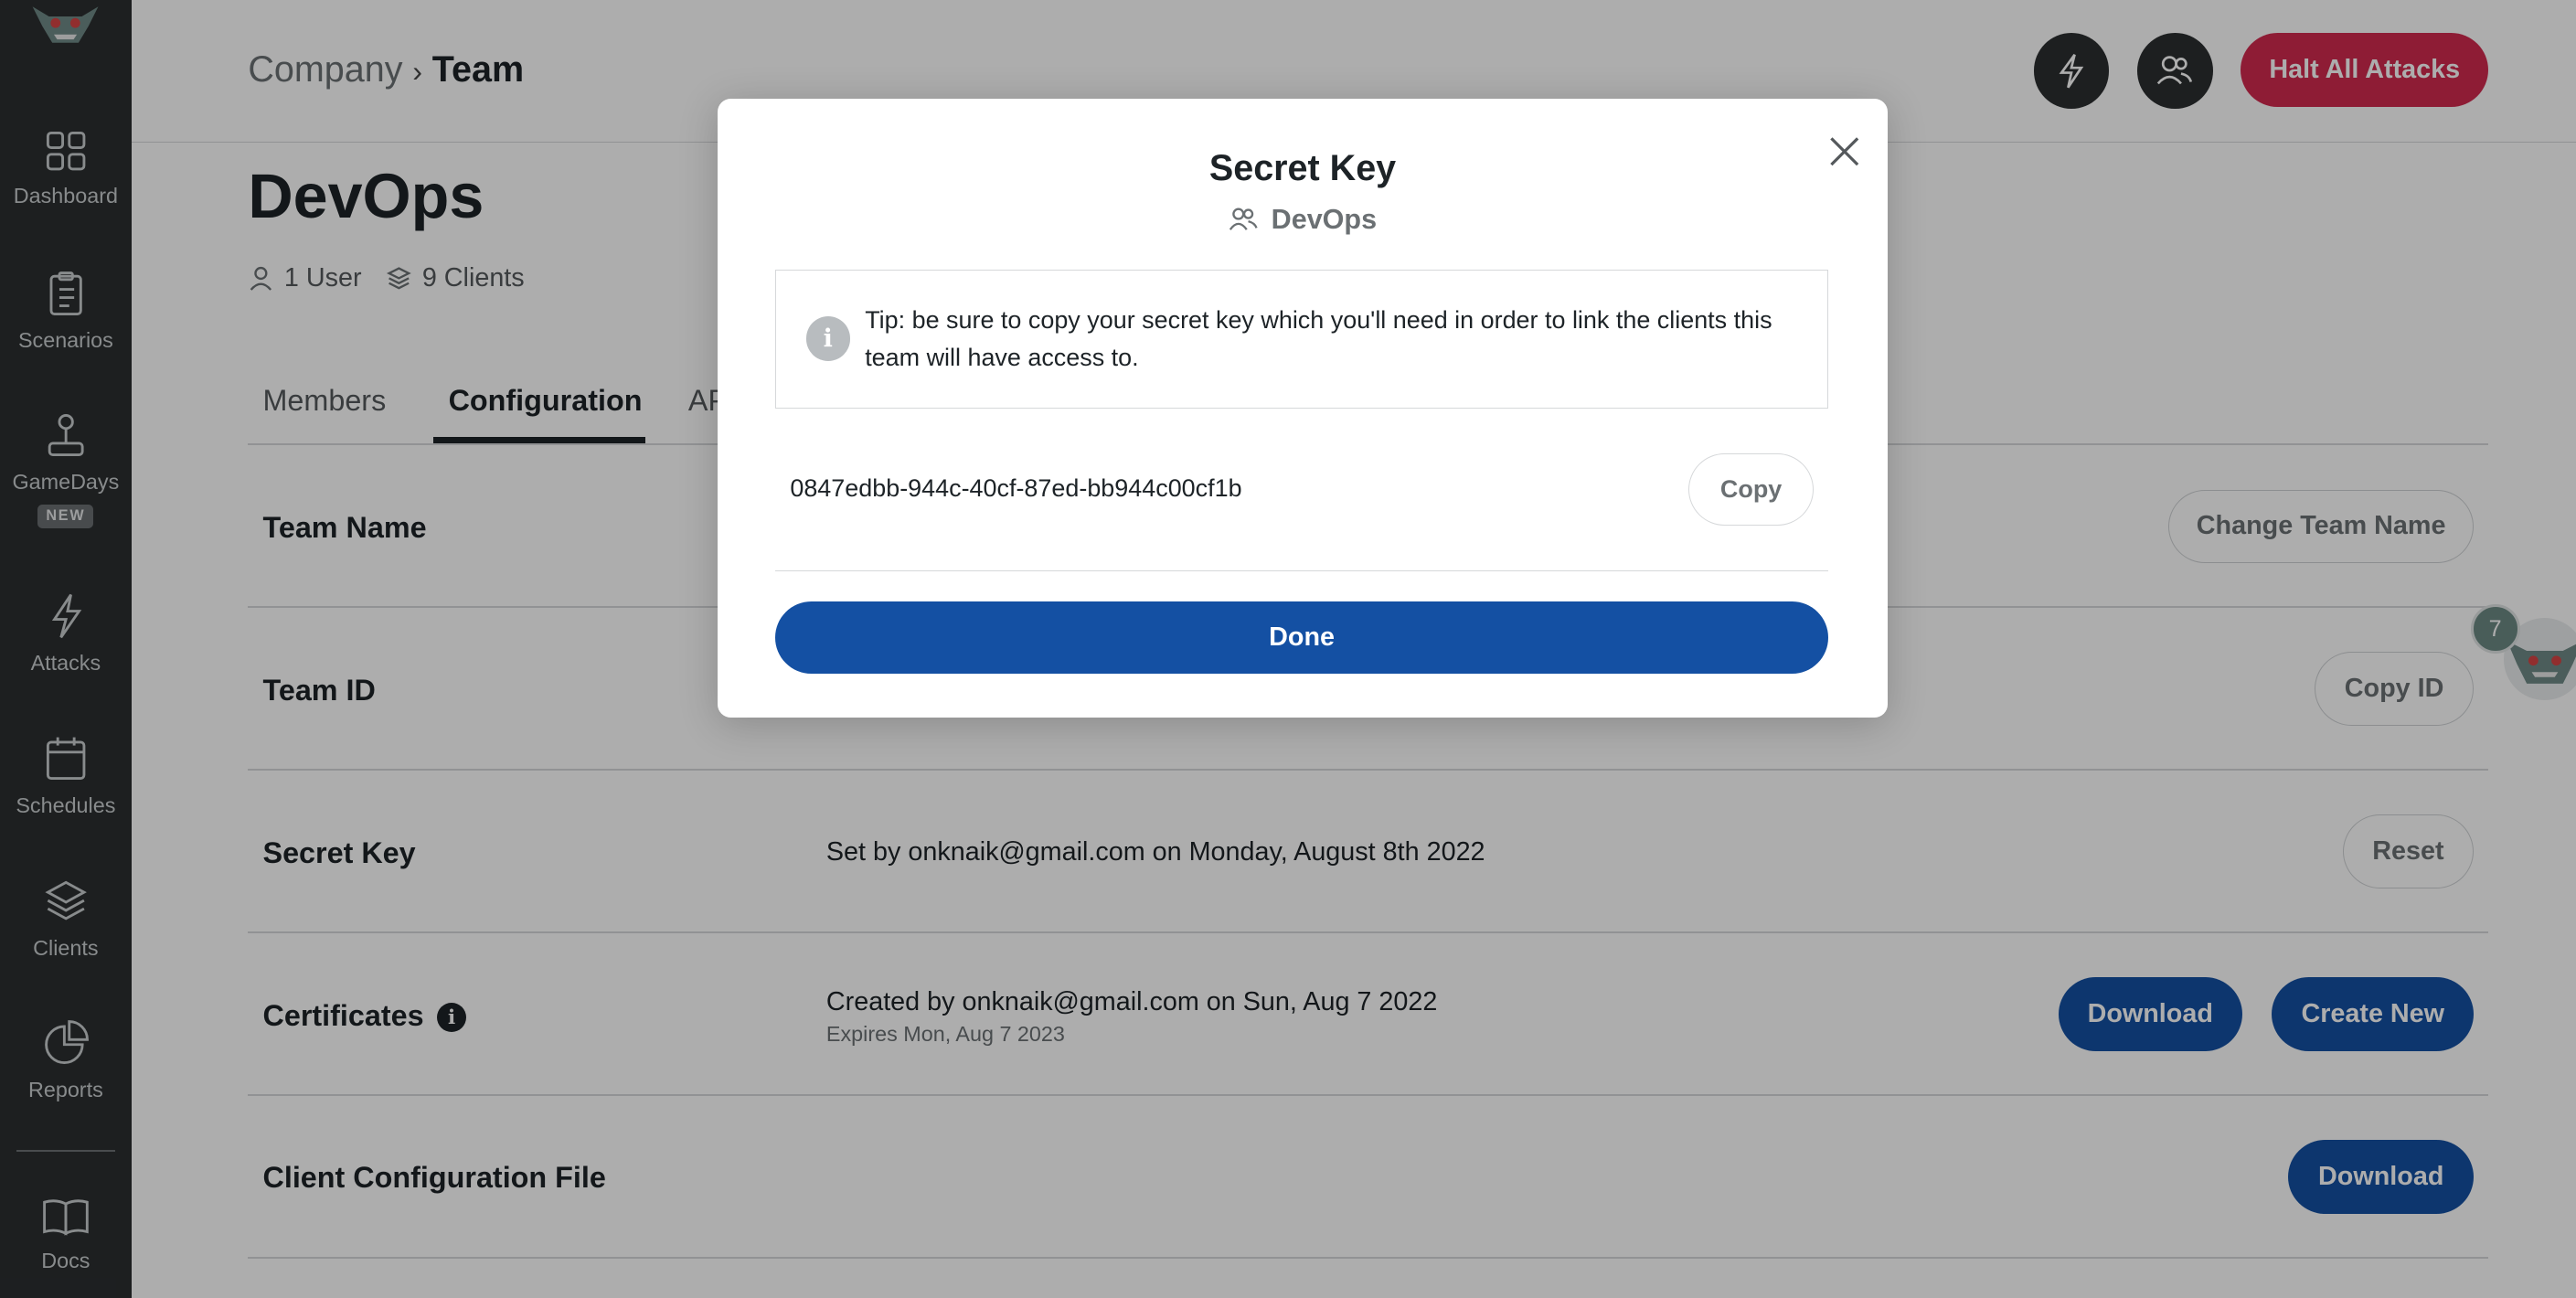  I want to click on modal-title: Secret Key, so click(1302, 167).